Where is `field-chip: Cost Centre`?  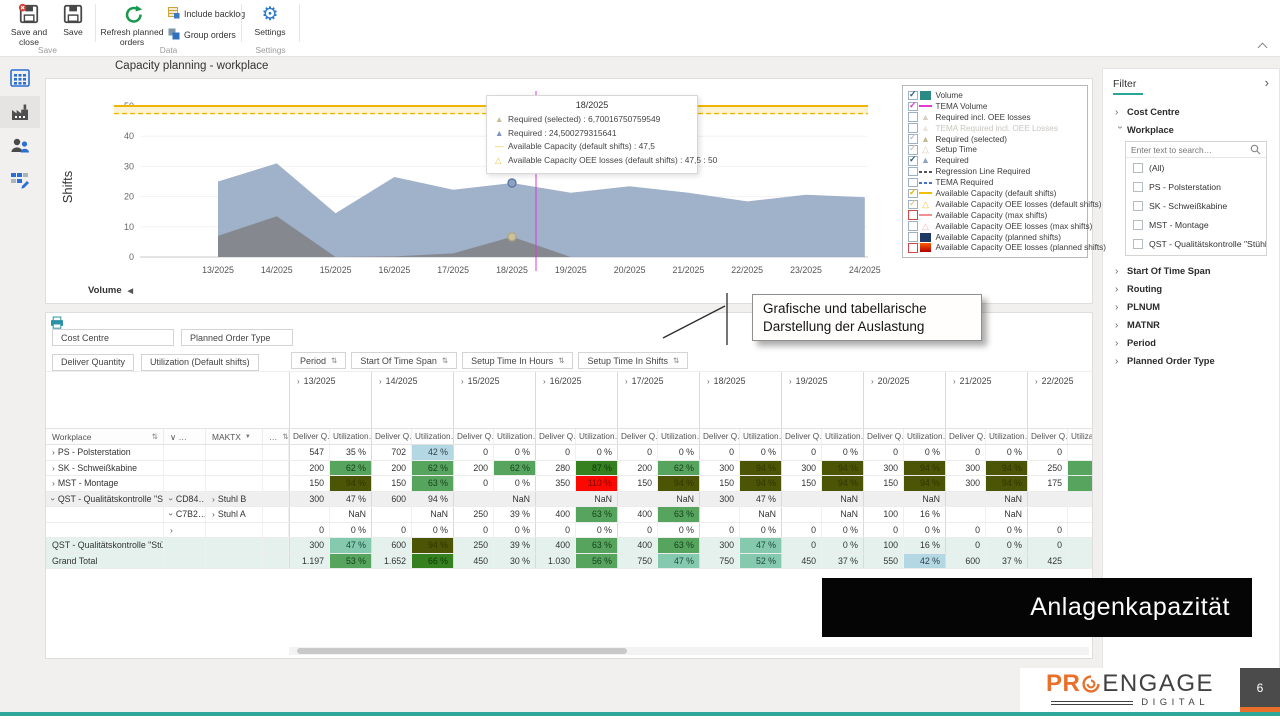 field-chip: Cost Centre is located at coordinates (113, 337).